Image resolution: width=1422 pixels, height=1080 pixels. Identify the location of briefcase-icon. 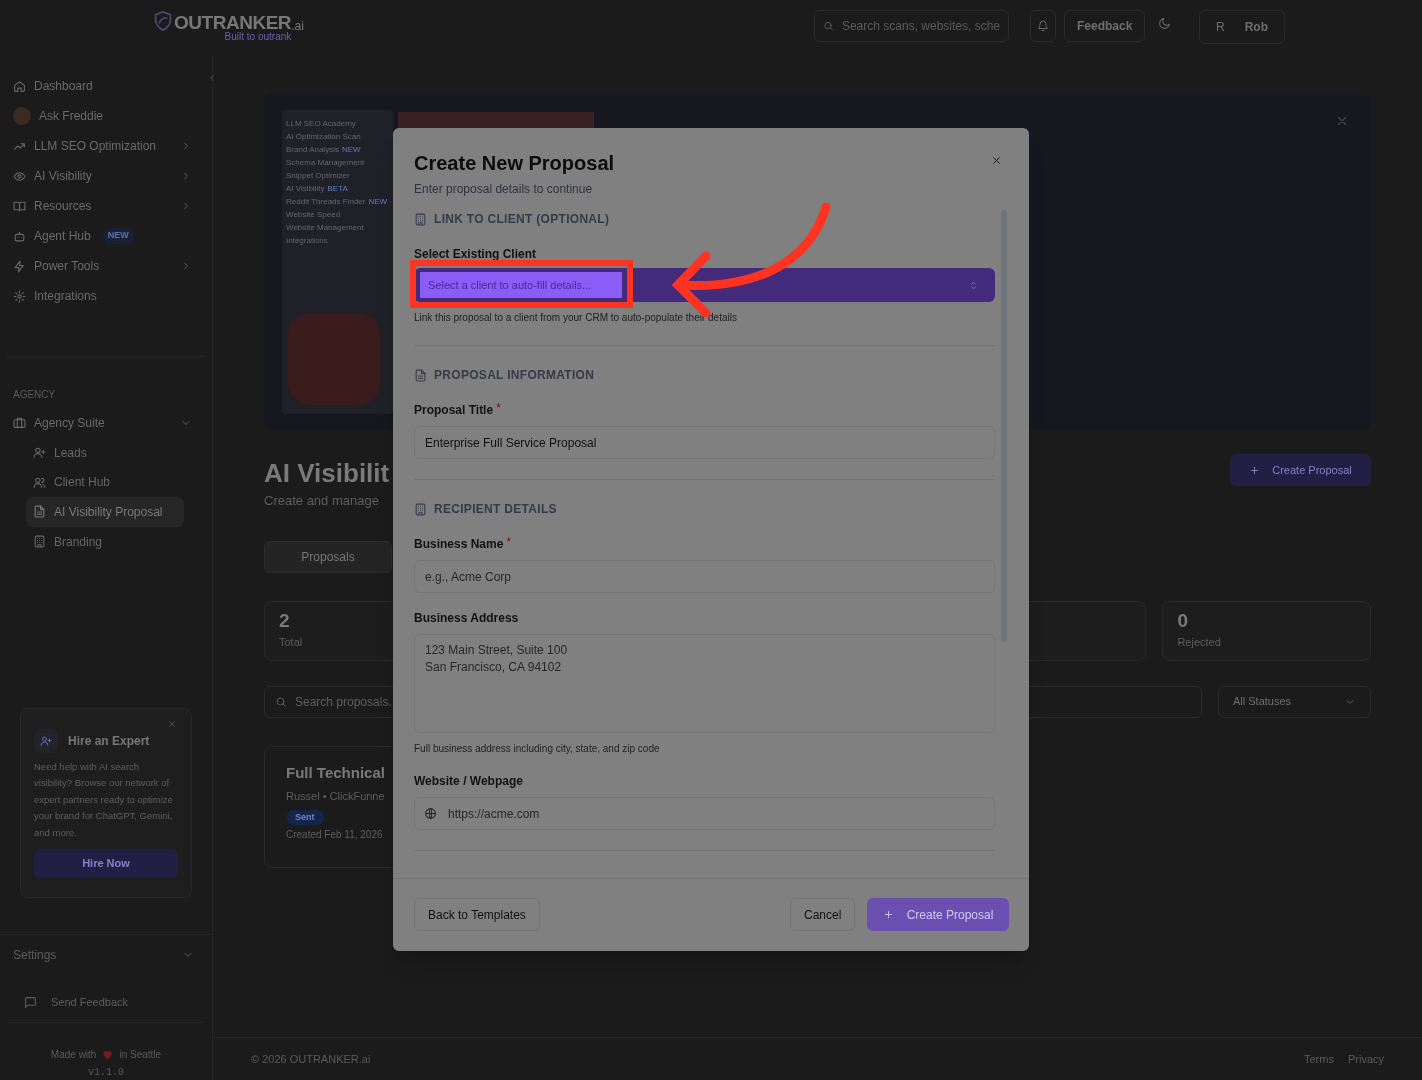
(19, 423).